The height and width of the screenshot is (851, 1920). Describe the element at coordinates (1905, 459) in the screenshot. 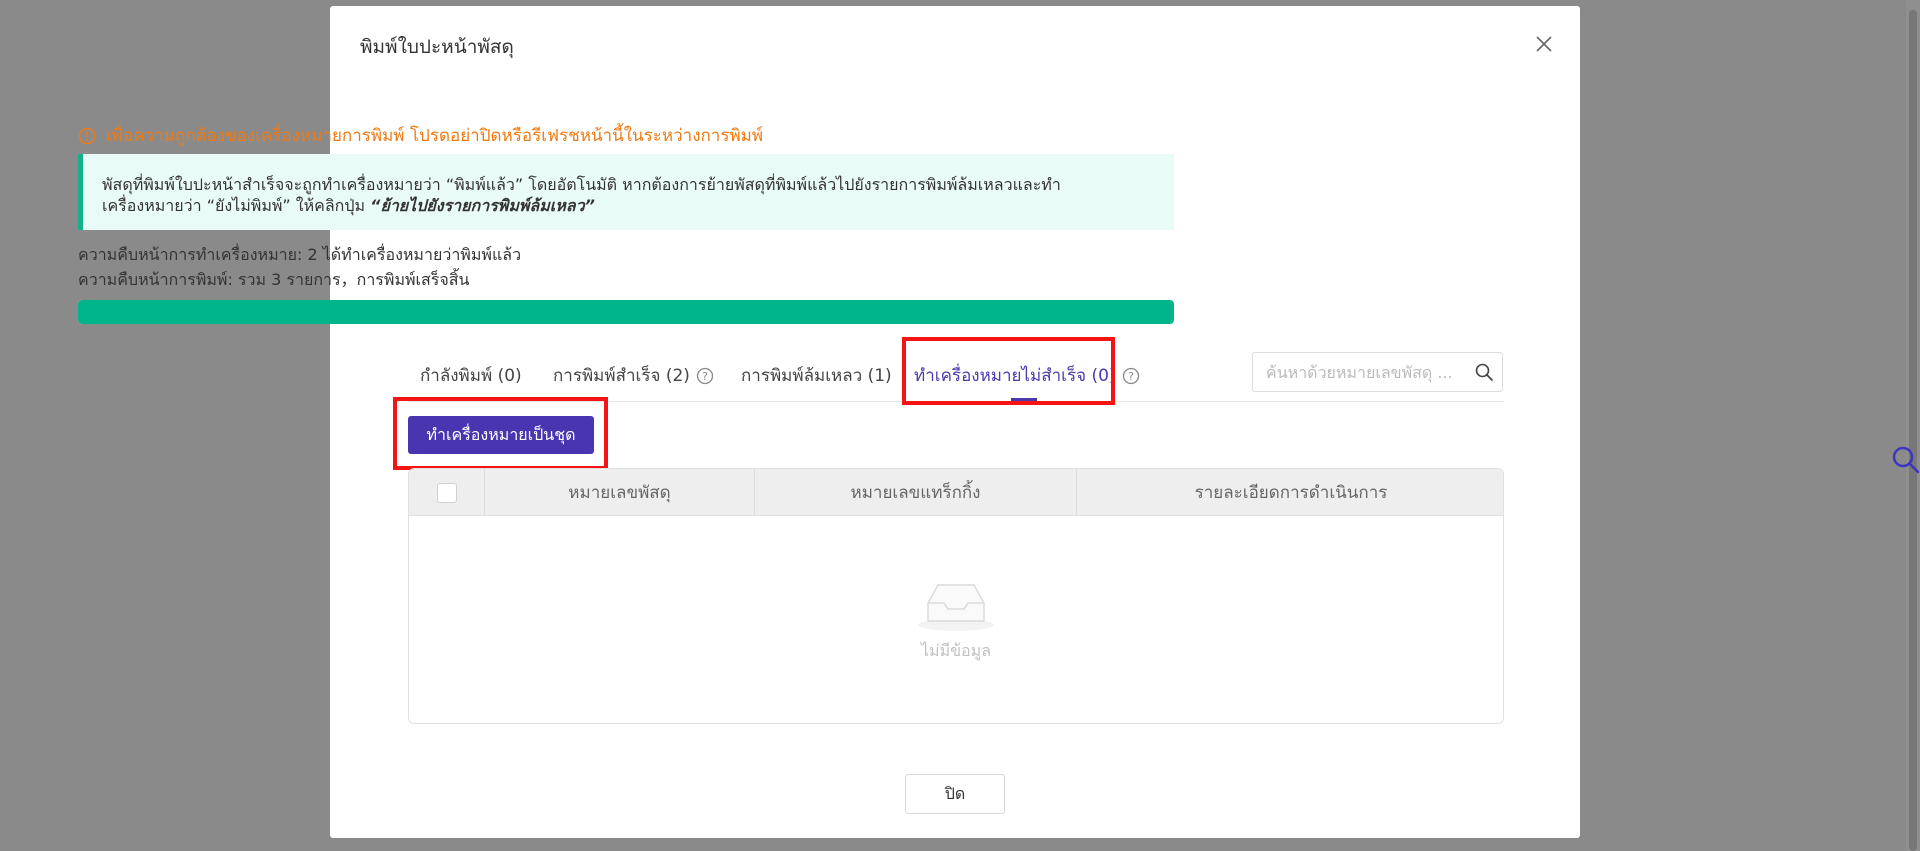

I see `background-search-icon` at that location.